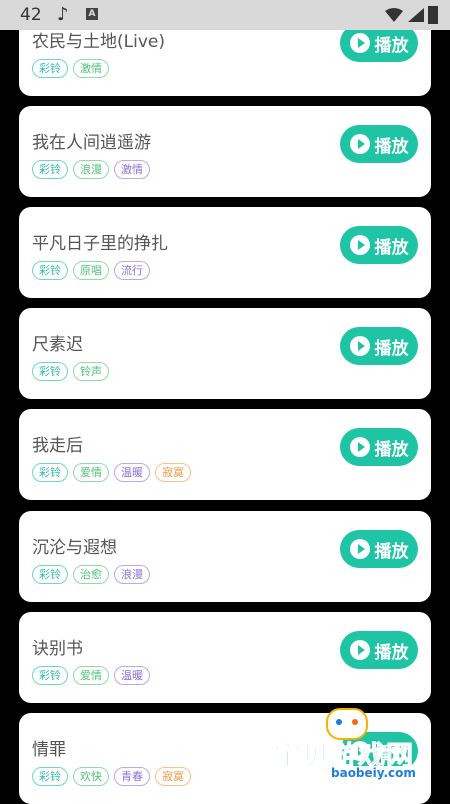 The image size is (450, 804). I want to click on battery-icon, so click(433, 15).